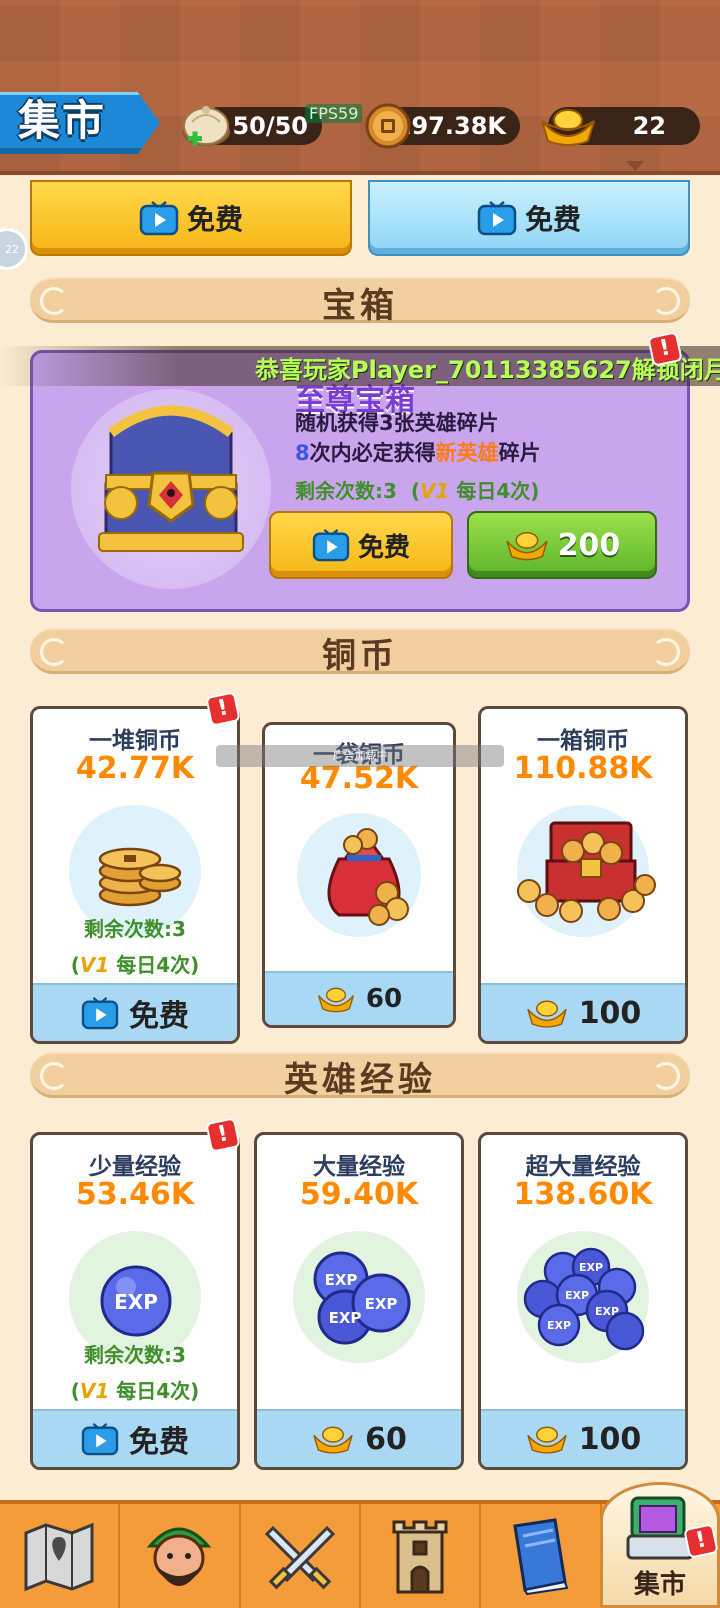 The height and width of the screenshot is (1608, 720). Describe the element at coordinates (701, 1541) in the screenshot. I see `alert-badge-nav-market: !` at that location.